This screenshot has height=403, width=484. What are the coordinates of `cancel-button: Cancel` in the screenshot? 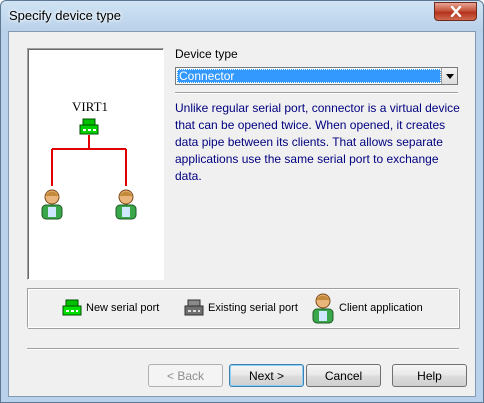 It's located at (343, 375).